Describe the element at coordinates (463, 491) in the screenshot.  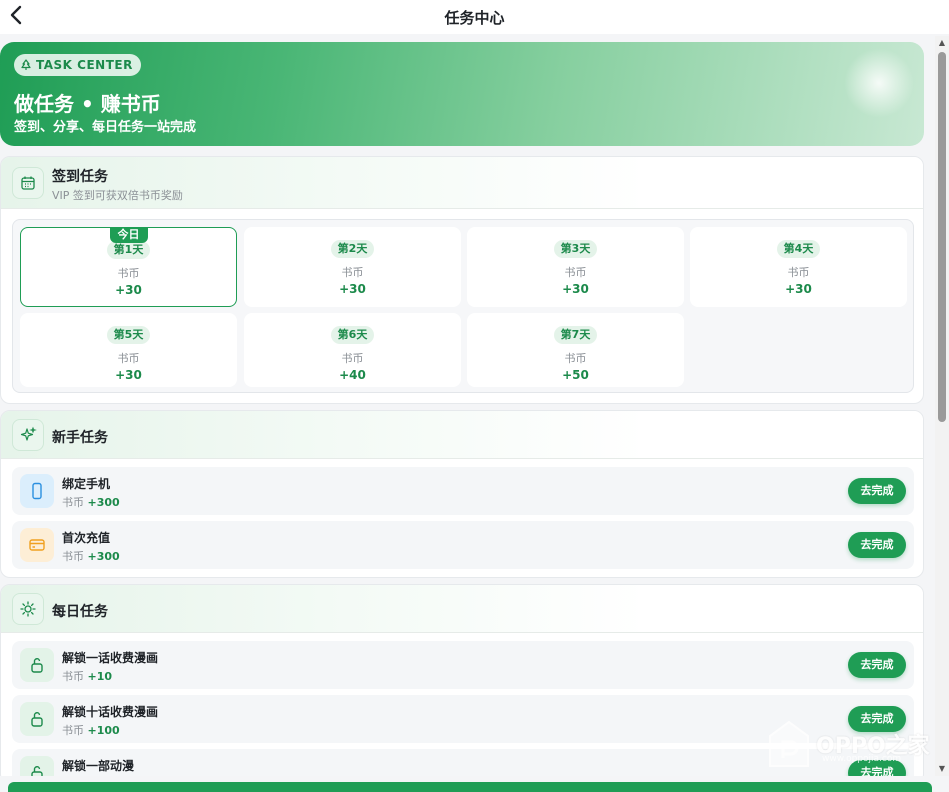
I see `task-row-bind-phone: 绑定手机 书币 +300 去完成` at that location.